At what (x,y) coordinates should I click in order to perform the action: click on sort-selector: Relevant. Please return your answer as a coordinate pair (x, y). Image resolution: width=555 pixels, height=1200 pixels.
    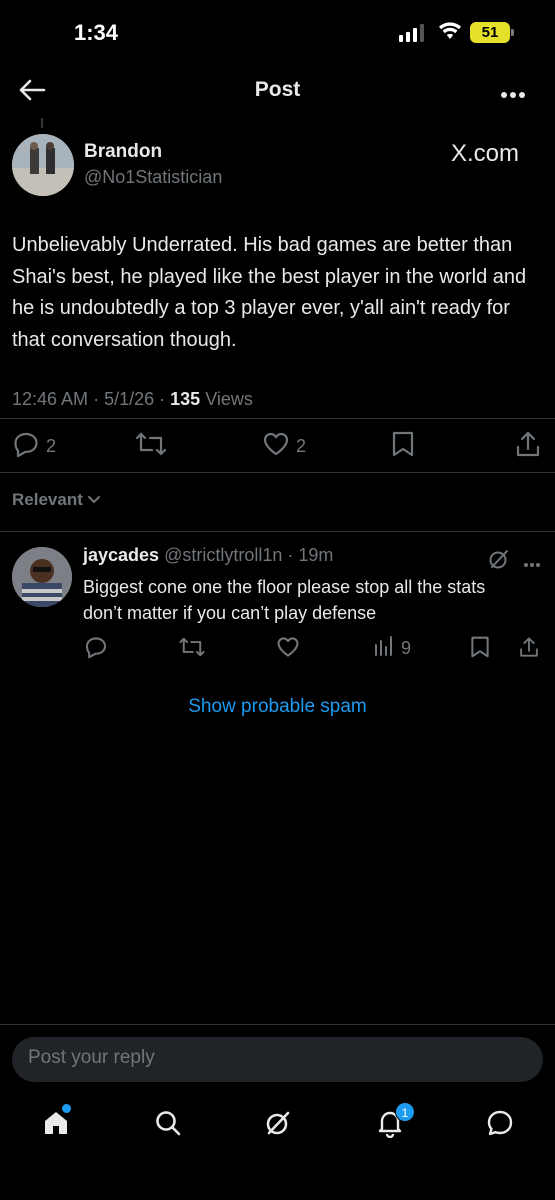
    Looking at the image, I should click on (56, 500).